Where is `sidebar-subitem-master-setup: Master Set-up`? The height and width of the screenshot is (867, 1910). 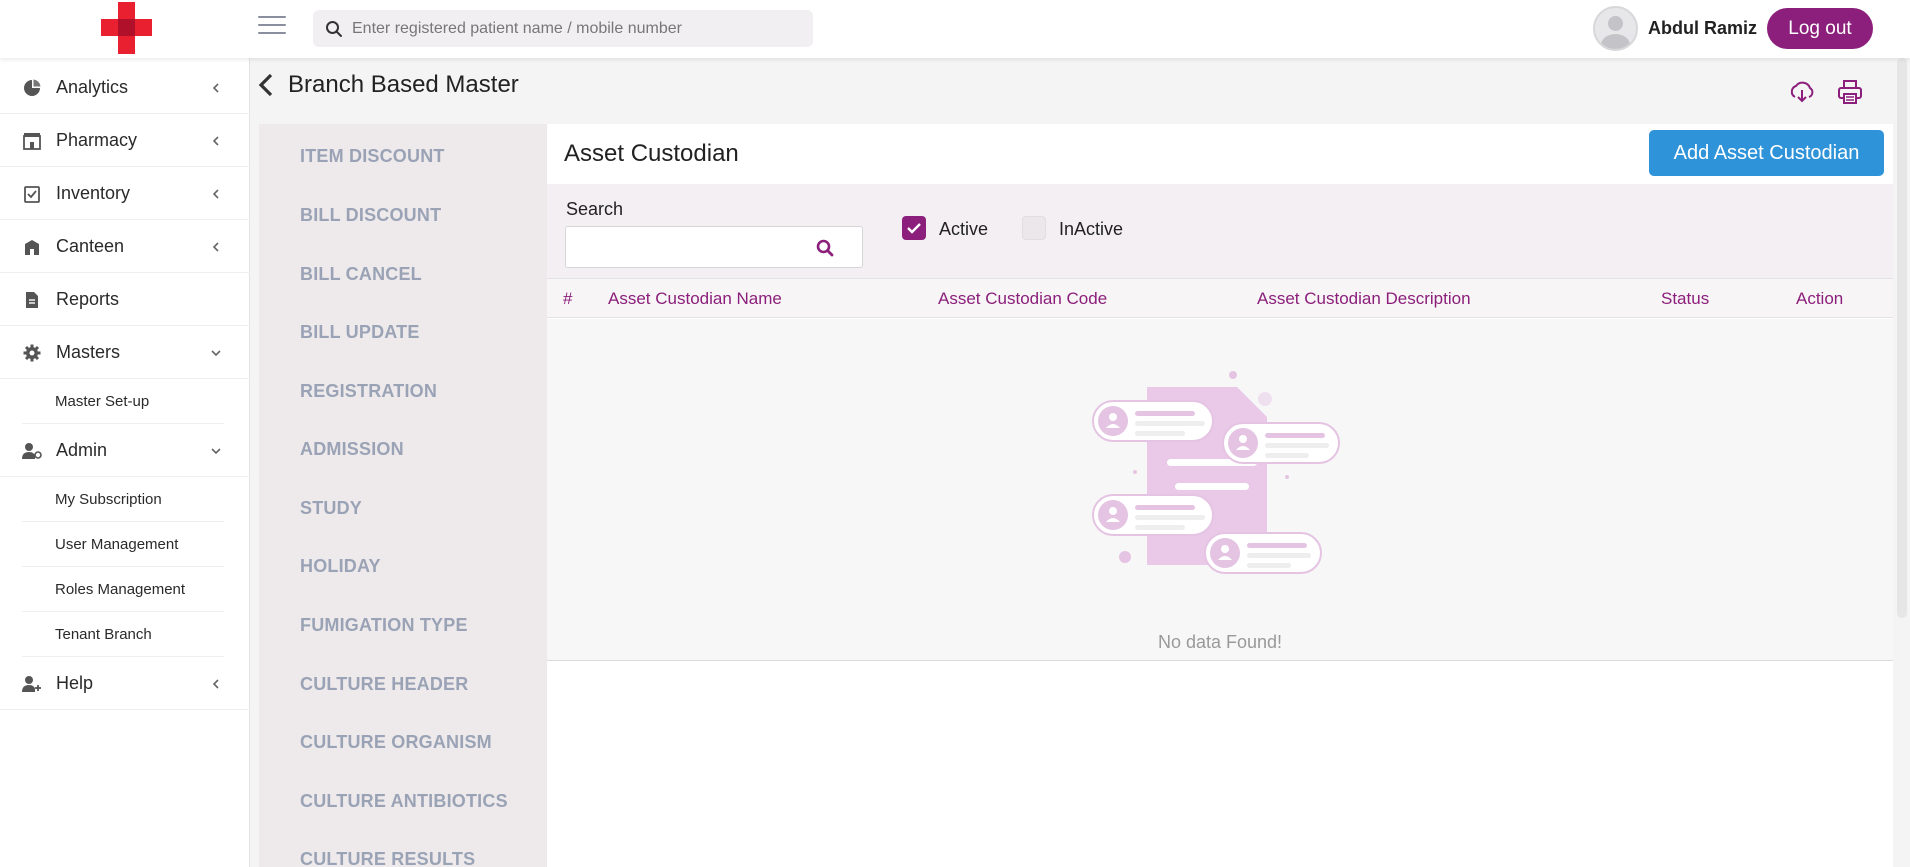
sidebar-subitem-master-setup: Master Set-up is located at coordinates (123, 401).